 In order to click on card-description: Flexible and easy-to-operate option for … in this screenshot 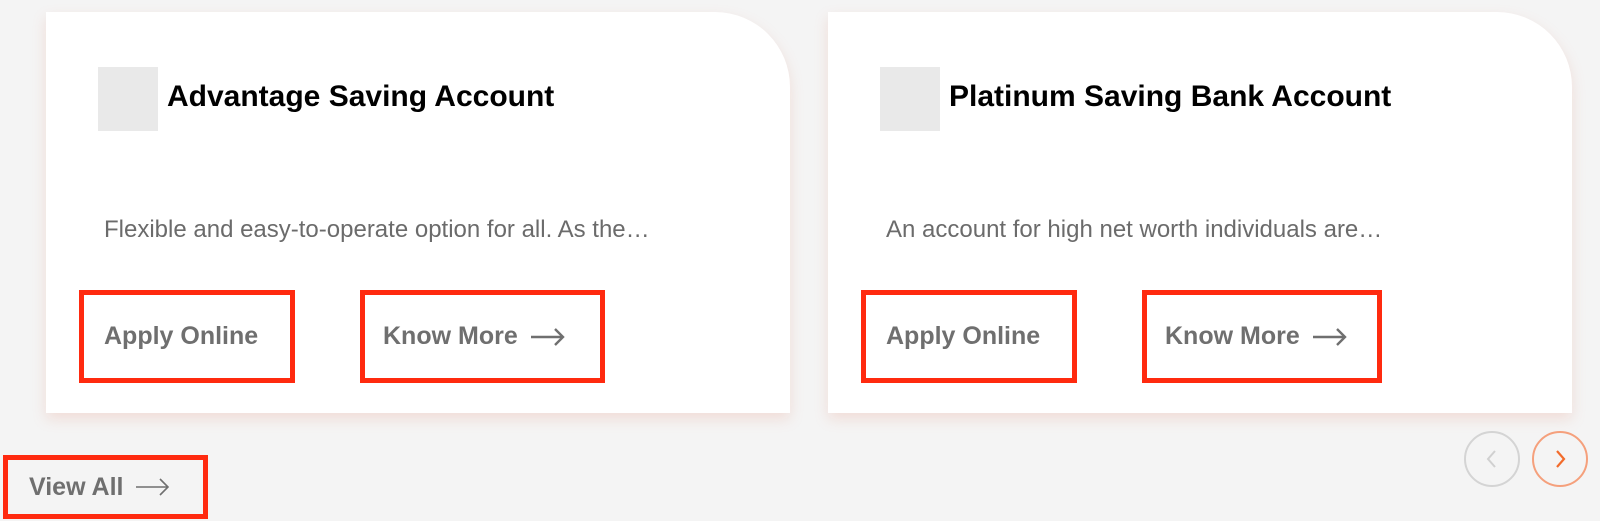, I will do `click(377, 229)`.